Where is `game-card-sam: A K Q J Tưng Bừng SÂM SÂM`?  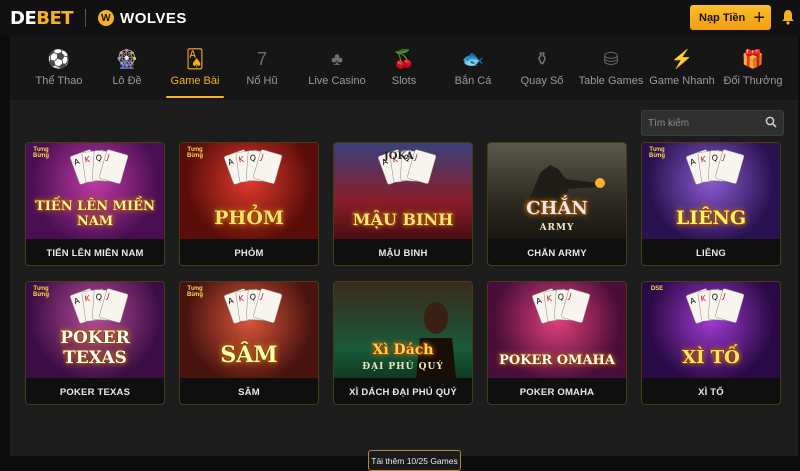
game-card-sam: A K Q J Tưng Bừng SÂM SÂM is located at coordinates (249, 343).